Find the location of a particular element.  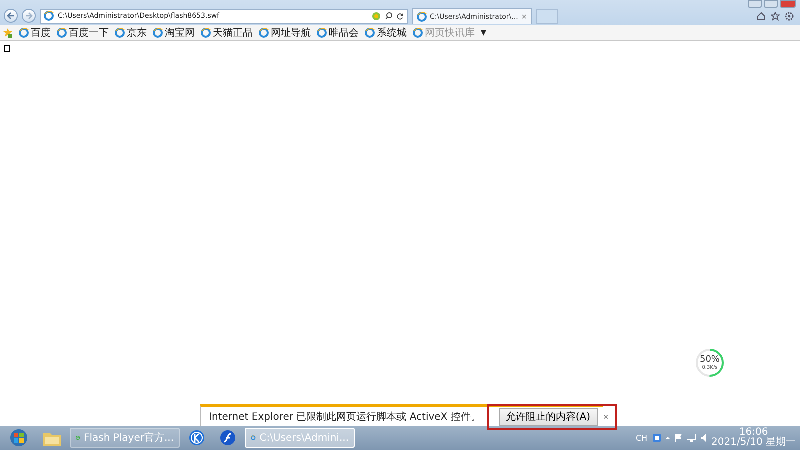

home-icon is located at coordinates (761, 16).